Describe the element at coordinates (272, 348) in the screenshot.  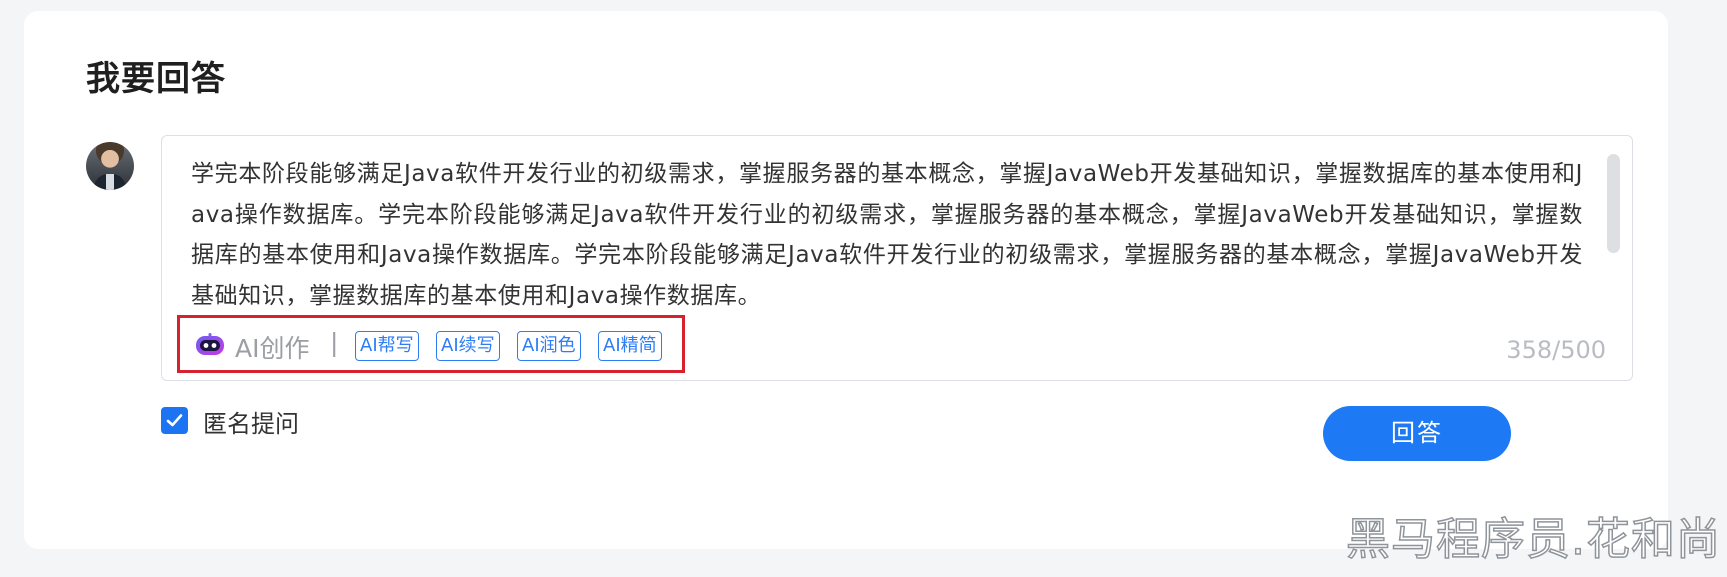
I see `ai-create-label: AI创作` at that location.